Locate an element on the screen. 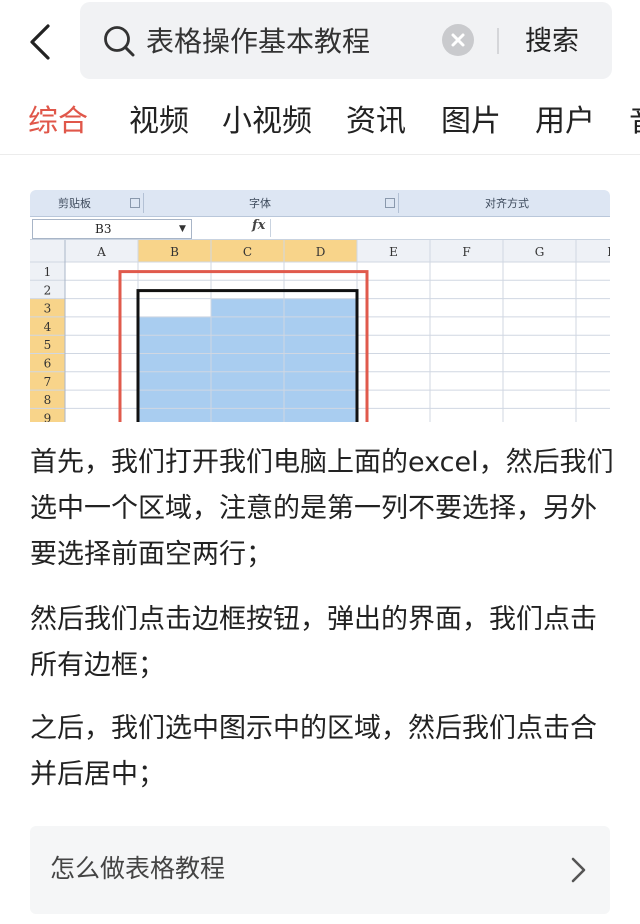 The height and width of the screenshot is (924, 640). row-header-7: 7 is located at coordinates (48, 382).